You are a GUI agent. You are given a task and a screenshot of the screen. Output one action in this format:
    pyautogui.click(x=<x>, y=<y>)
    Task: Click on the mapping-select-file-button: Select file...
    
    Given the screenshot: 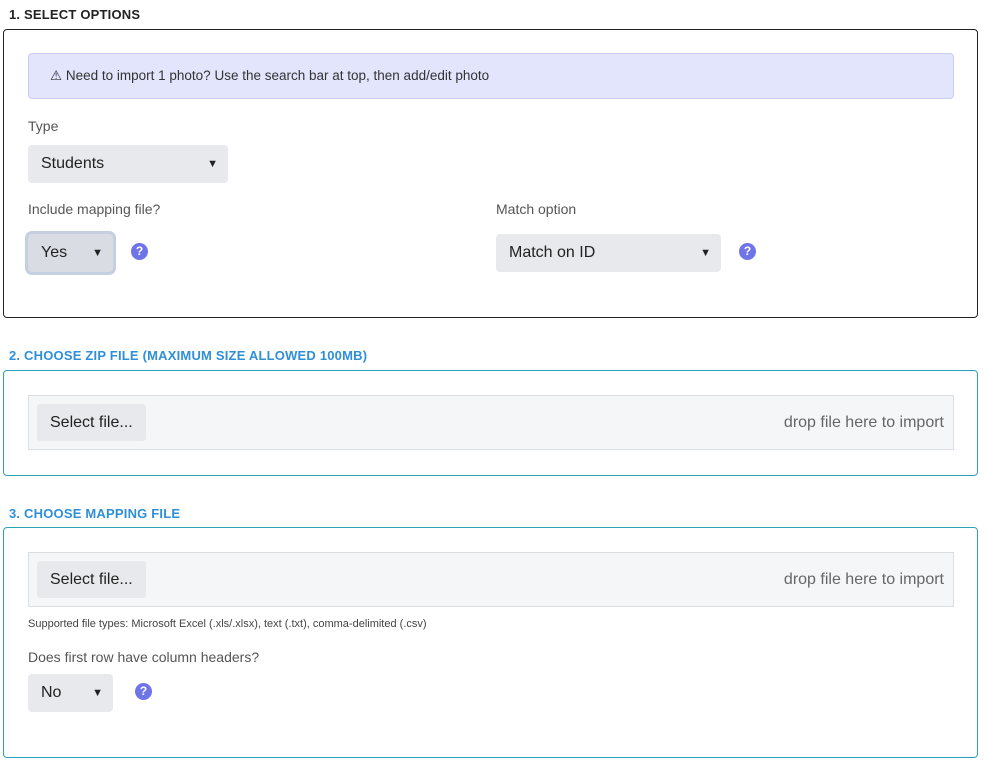 What is the action you would take?
    pyautogui.click(x=91, y=579)
    